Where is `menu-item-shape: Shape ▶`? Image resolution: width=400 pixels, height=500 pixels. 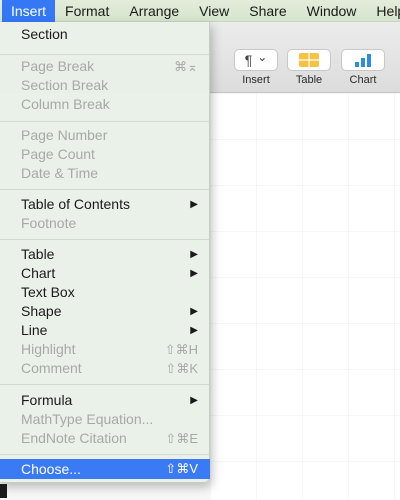
menu-item-shape: Shape ▶ is located at coordinates (105, 311).